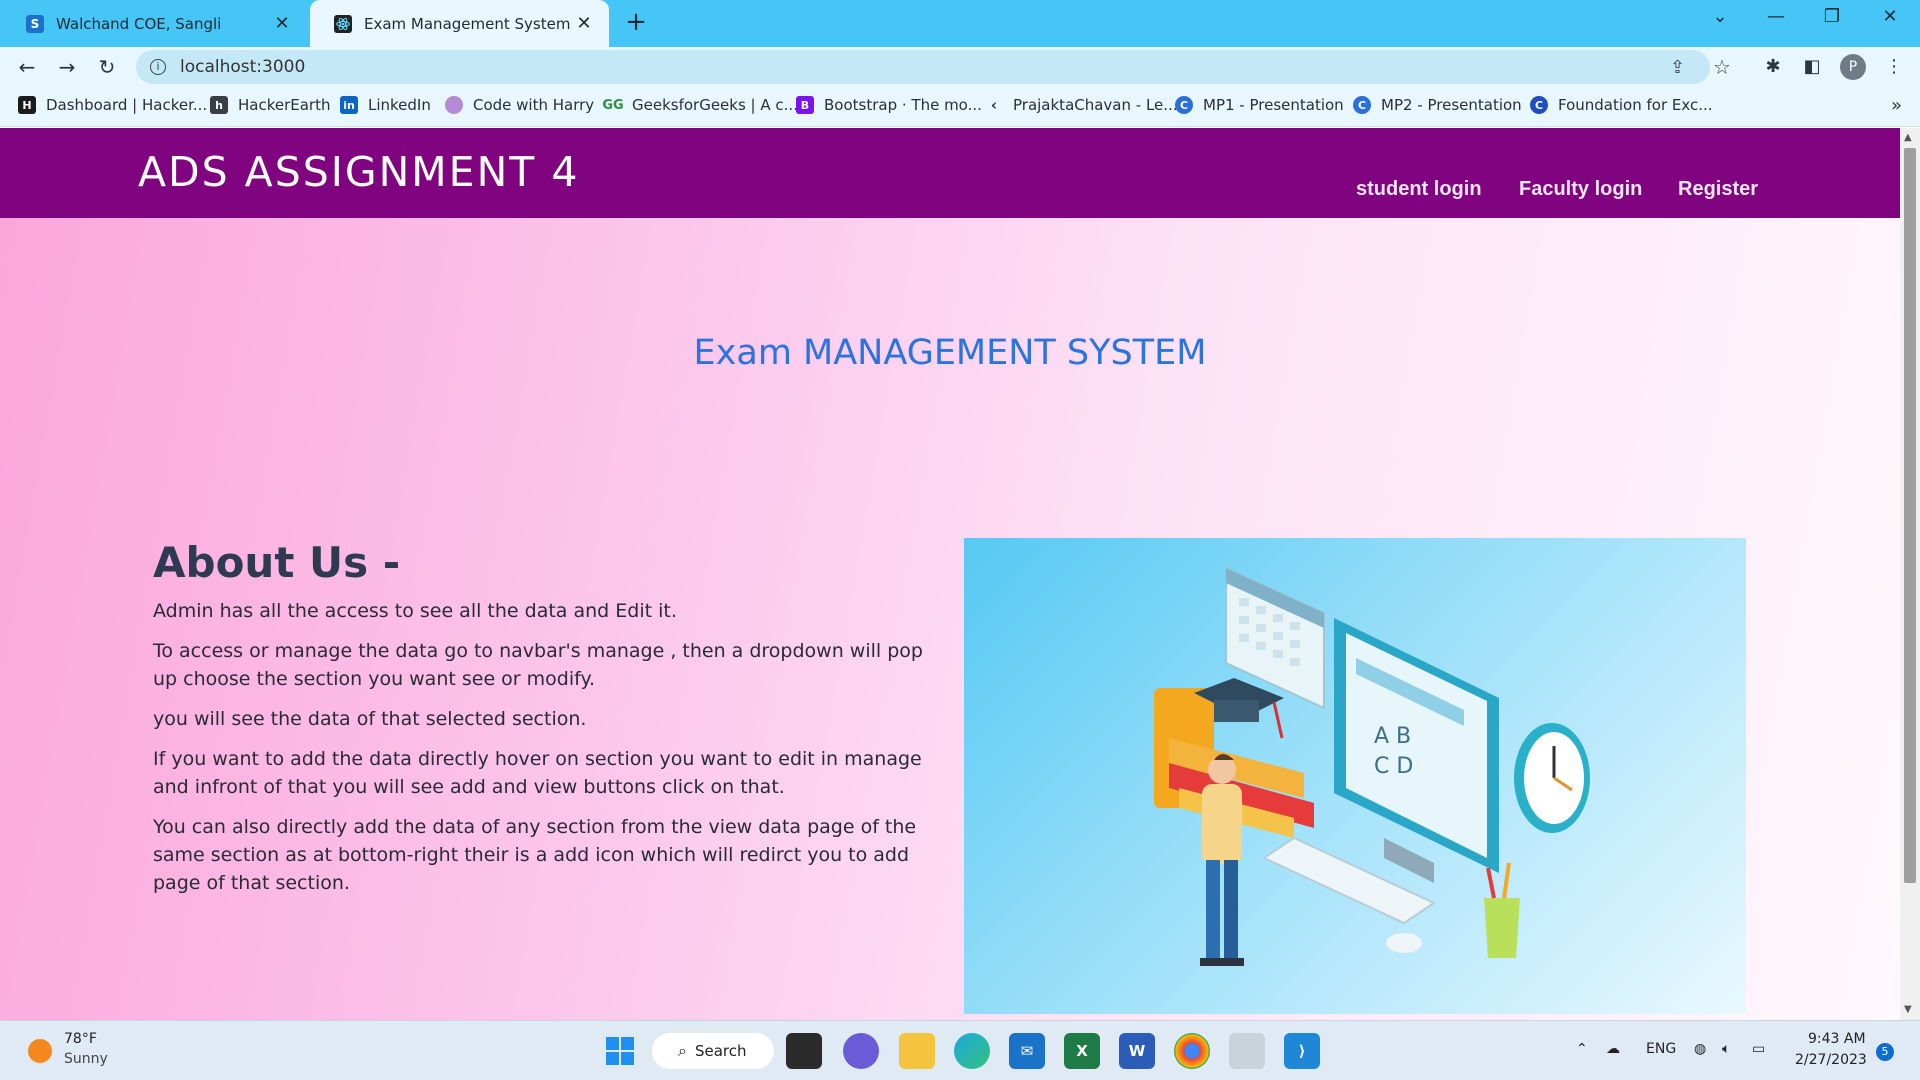 The image size is (1920, 1080). I want to click on scroll-down-arrow-icon: ▼, so click(1908, 1009).